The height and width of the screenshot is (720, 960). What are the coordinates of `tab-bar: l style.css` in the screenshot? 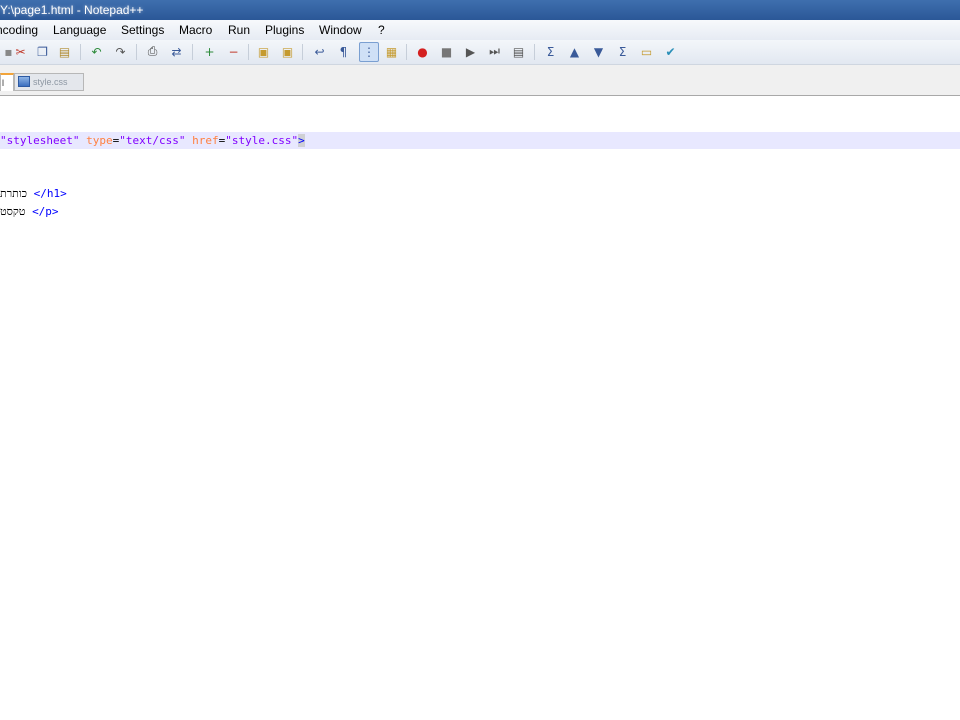 It's located at (480, 80).